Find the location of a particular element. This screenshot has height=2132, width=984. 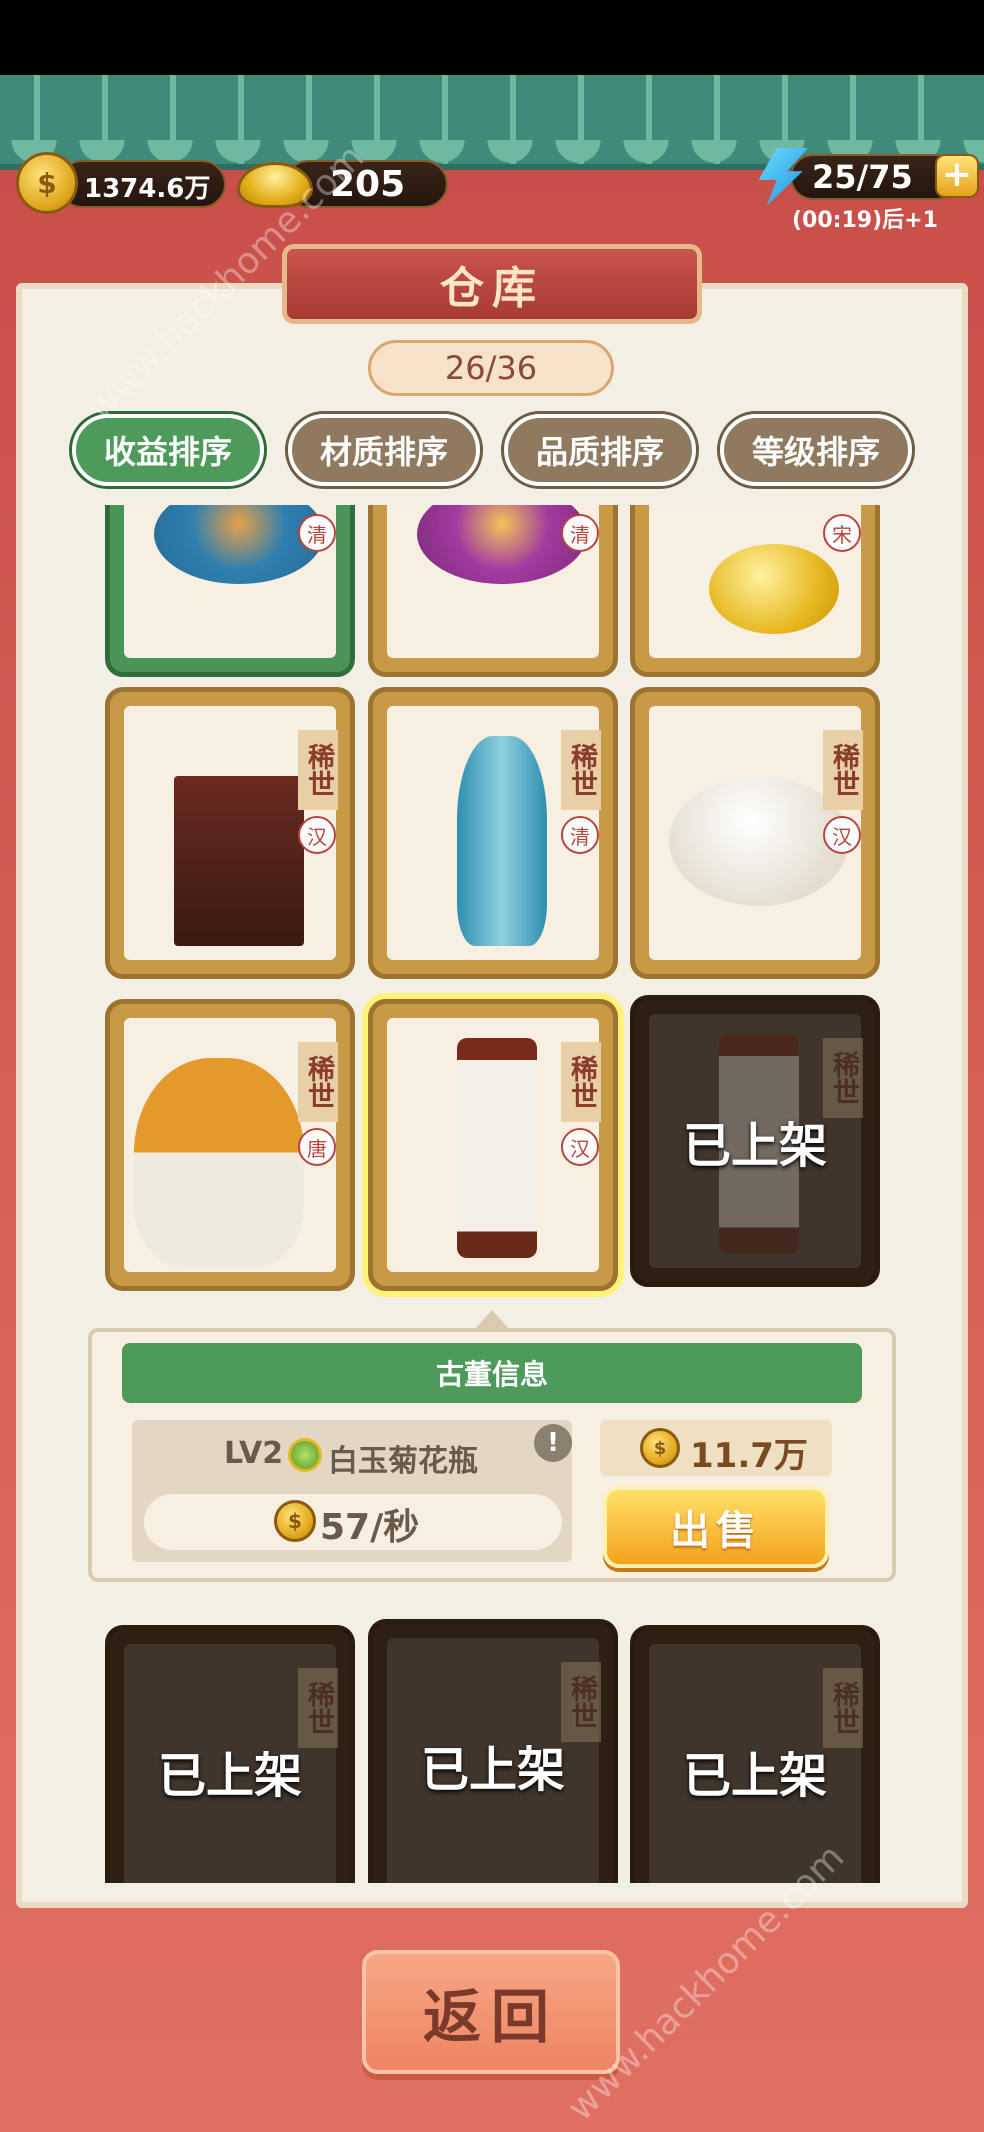

era-seal: 宋 is located at coordinates (842, 533).